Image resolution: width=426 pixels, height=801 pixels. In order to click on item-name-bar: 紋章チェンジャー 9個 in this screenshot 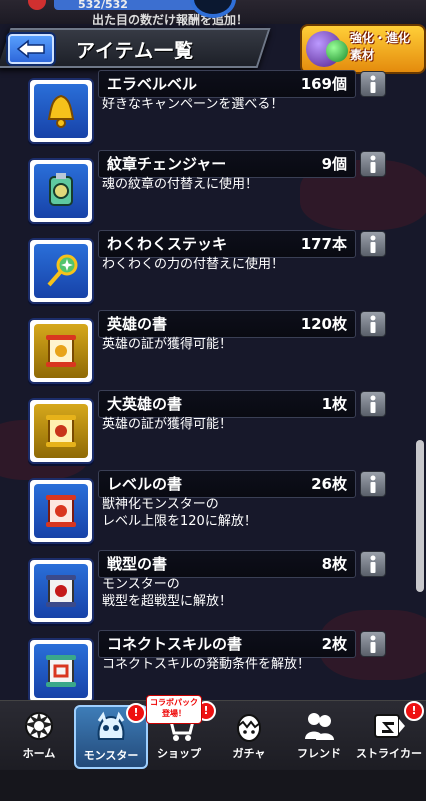, I will do `click(227, 164)`.